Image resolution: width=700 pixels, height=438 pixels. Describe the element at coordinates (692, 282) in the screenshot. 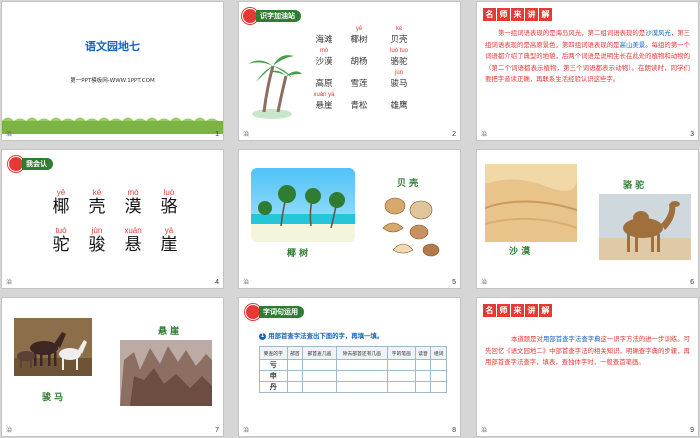

I see `slide-number: 6` at that location.